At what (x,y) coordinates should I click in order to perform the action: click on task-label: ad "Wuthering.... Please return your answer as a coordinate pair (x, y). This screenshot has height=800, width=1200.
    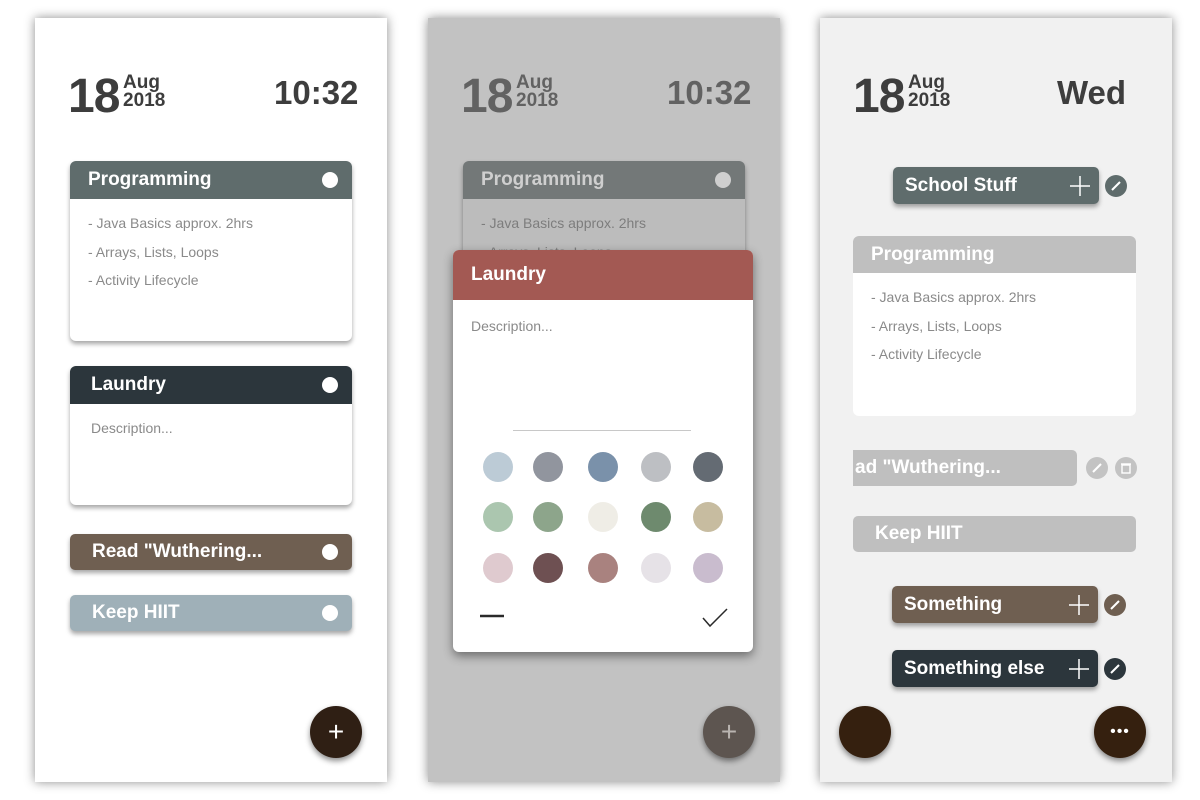
    Looking at the image, I should click on (928, 467).